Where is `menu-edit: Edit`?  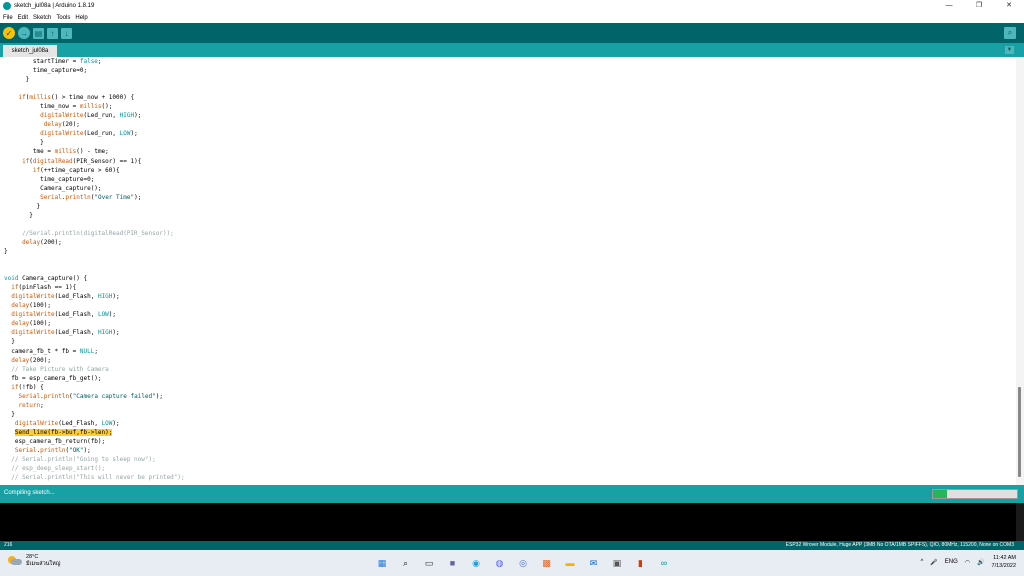
menu-edit: Edit is located at coordinates (23, 18).